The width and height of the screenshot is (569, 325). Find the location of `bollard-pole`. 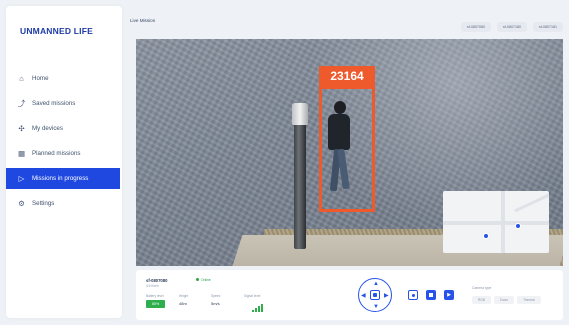

bollard-pole is located at coordinates (300, 180).